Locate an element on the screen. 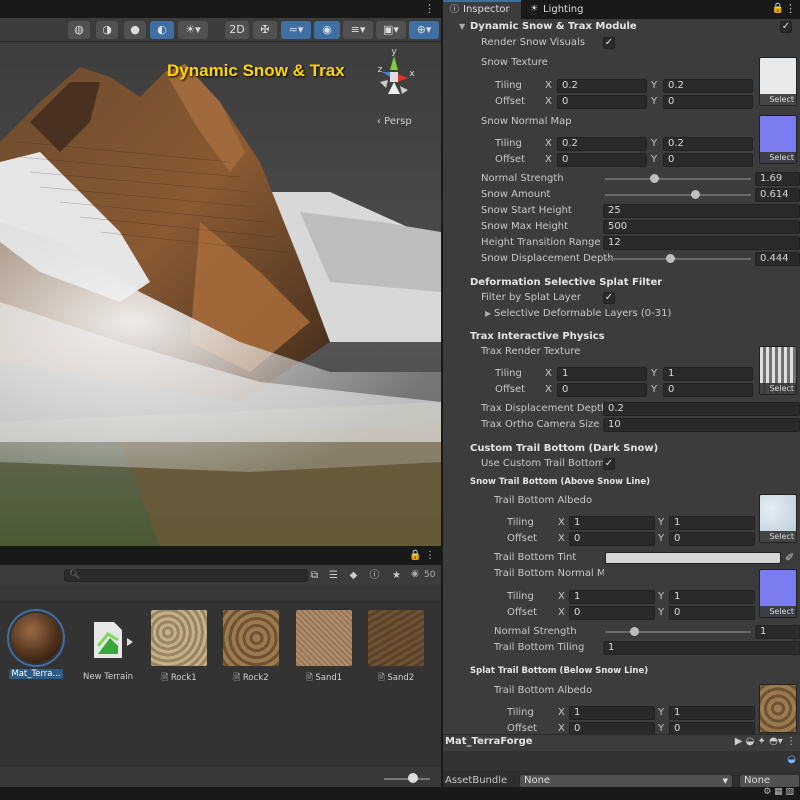 The image size is (800, 800). asset-item-rock1: 🗎︎ Rock1 is located at coordinates (179, 648).